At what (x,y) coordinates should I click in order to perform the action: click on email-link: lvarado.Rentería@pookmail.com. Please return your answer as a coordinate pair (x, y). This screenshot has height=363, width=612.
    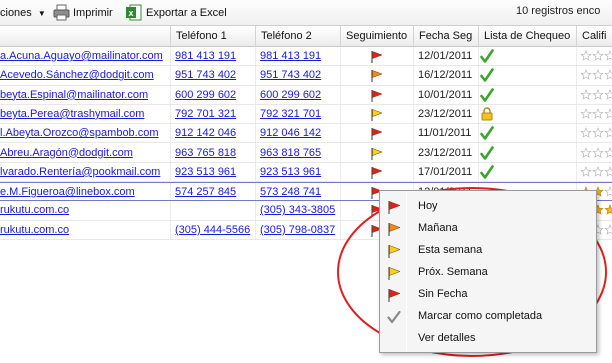
    Looking at the image, I should click on (84, 172).